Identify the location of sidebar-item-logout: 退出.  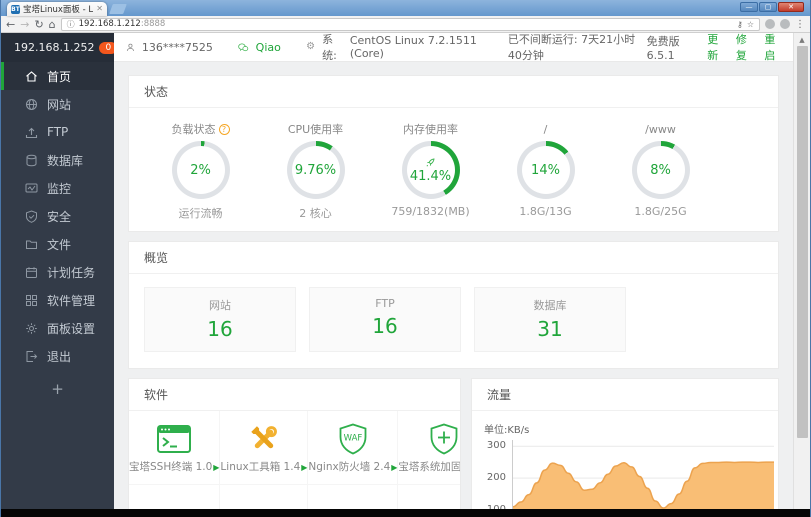
(57, 356).